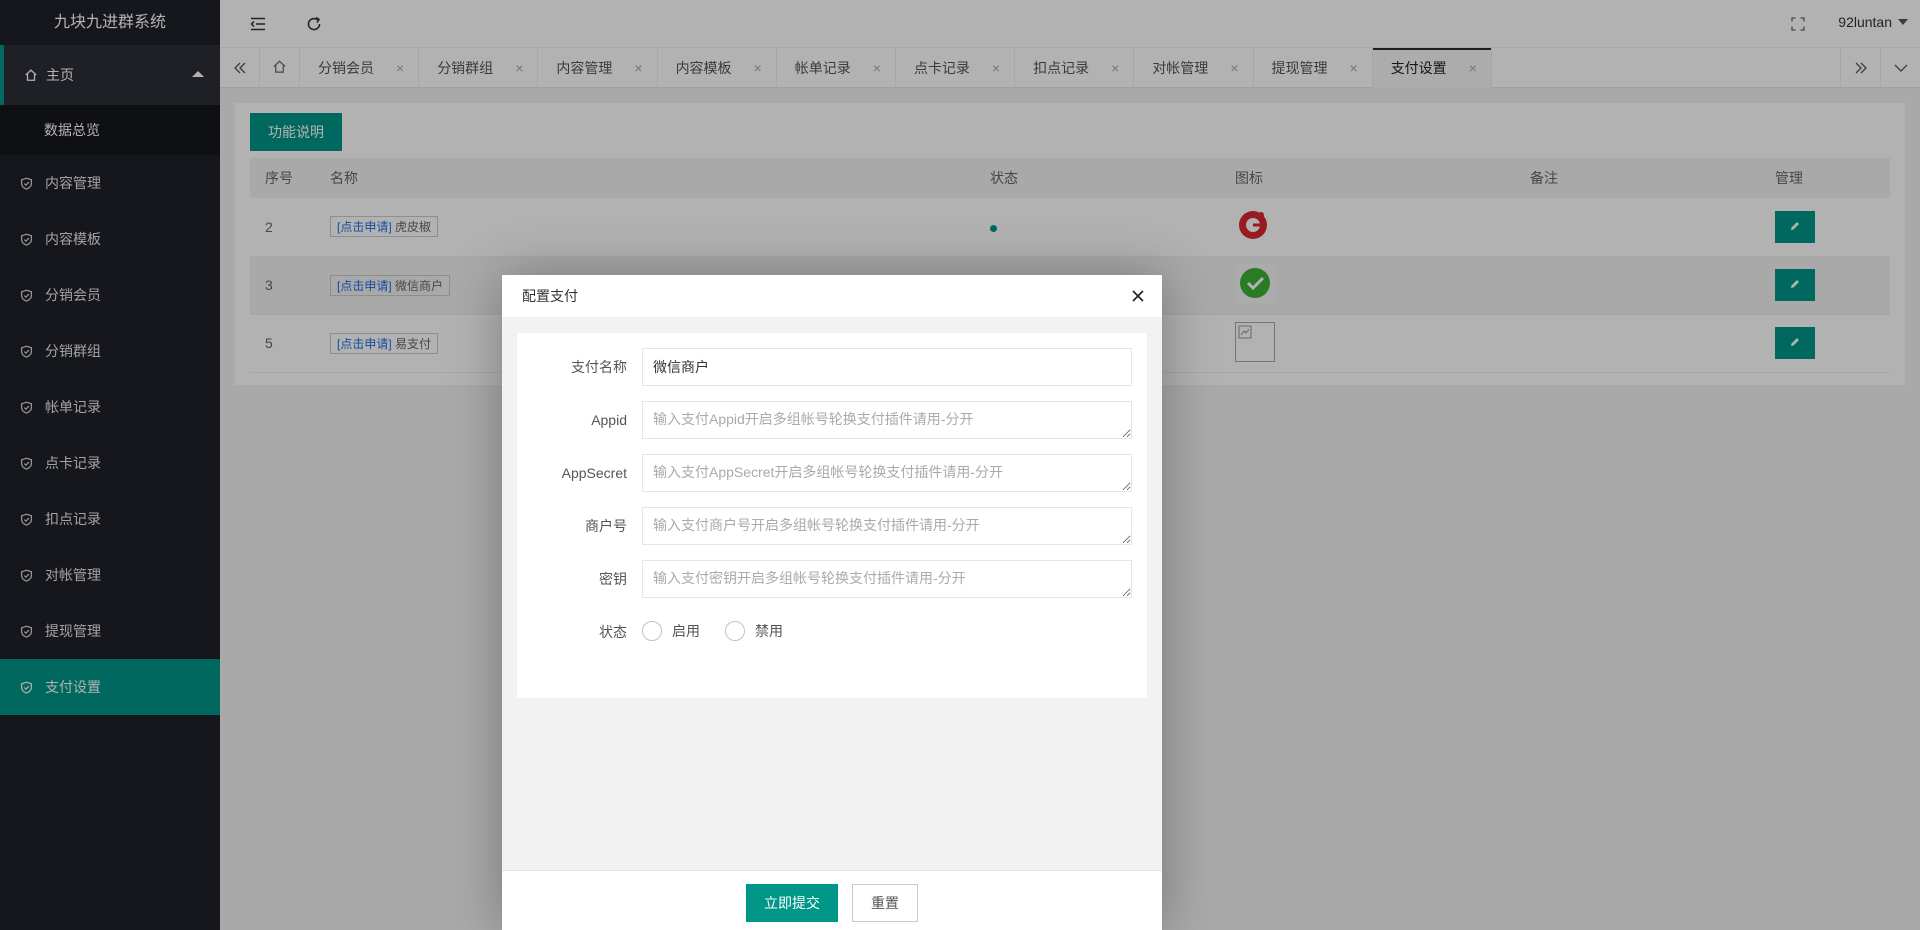 The height and width of the screenshot is (930, 1920). What do you see at coordinates (609, 420) in the screenshot?
I see `appid-label: Appid` at bounding box center [609, 420].